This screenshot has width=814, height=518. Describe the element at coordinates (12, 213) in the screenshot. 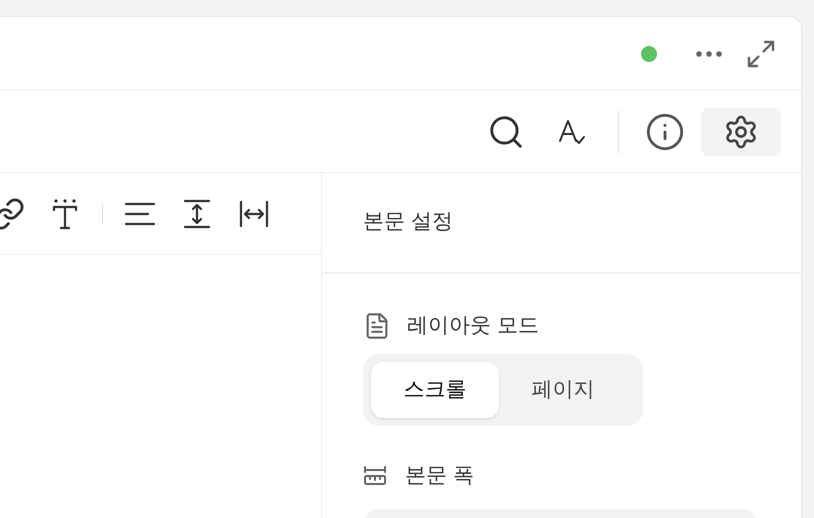

I see `link-icon` at that location.